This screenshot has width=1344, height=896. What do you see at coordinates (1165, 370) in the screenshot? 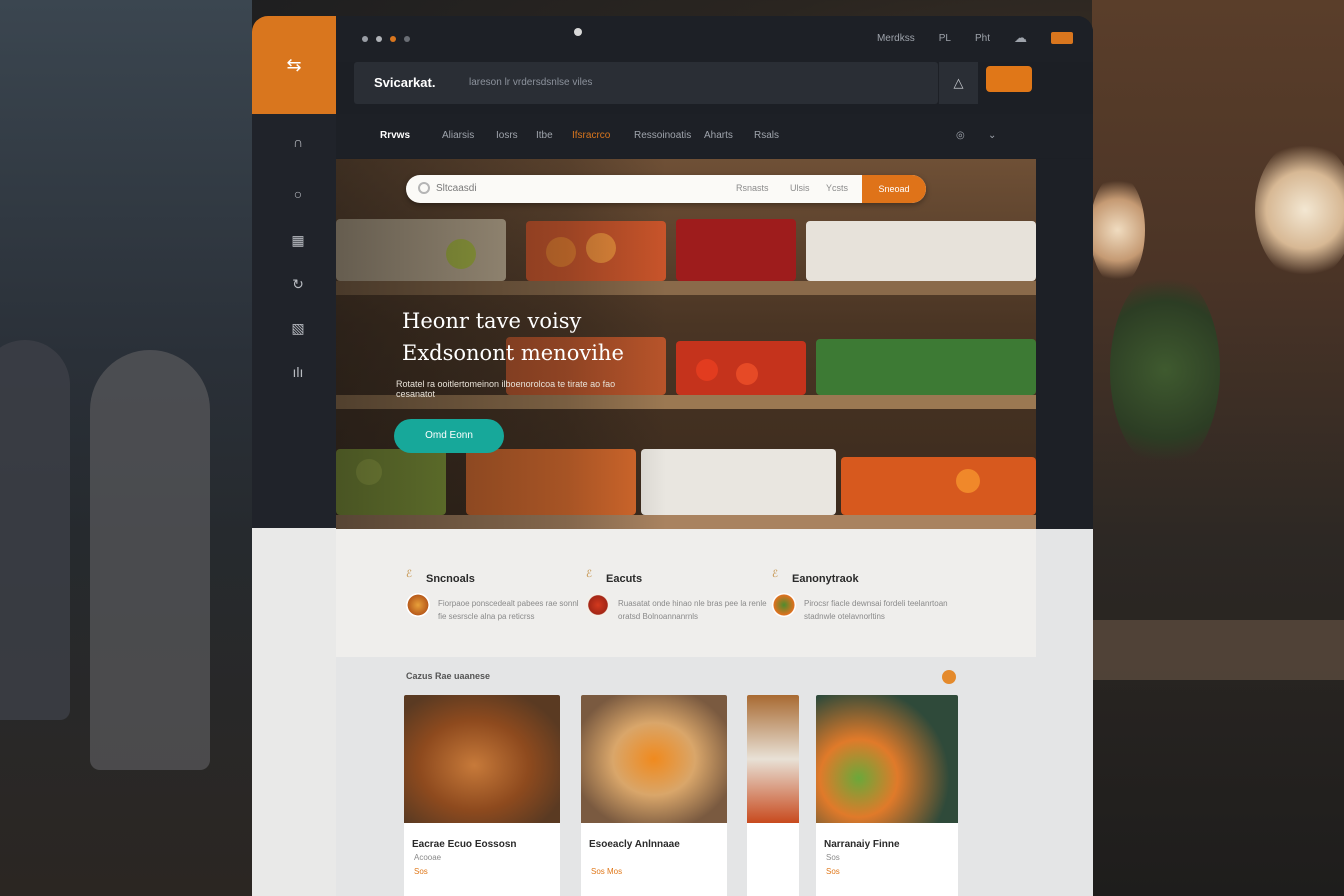
I see `background-plant` at bounding box center [1165, 370].